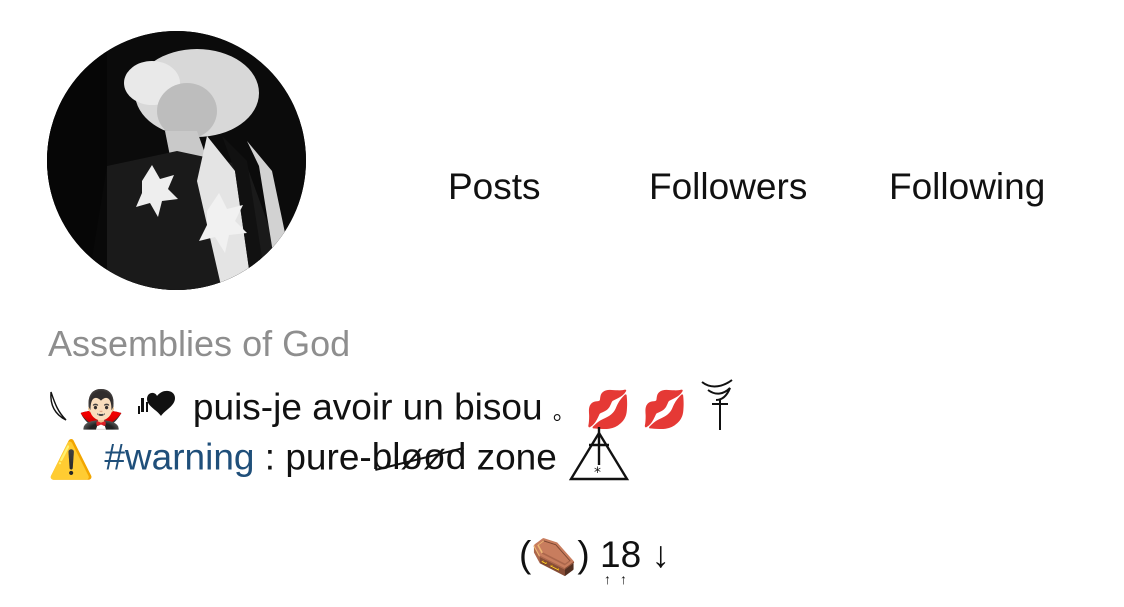 This screenshot has width=1124, height=607. What do you see at coordinates (583, 554) in the screenshot?
I see `close-paren: )` at bounding box center [583, 554].